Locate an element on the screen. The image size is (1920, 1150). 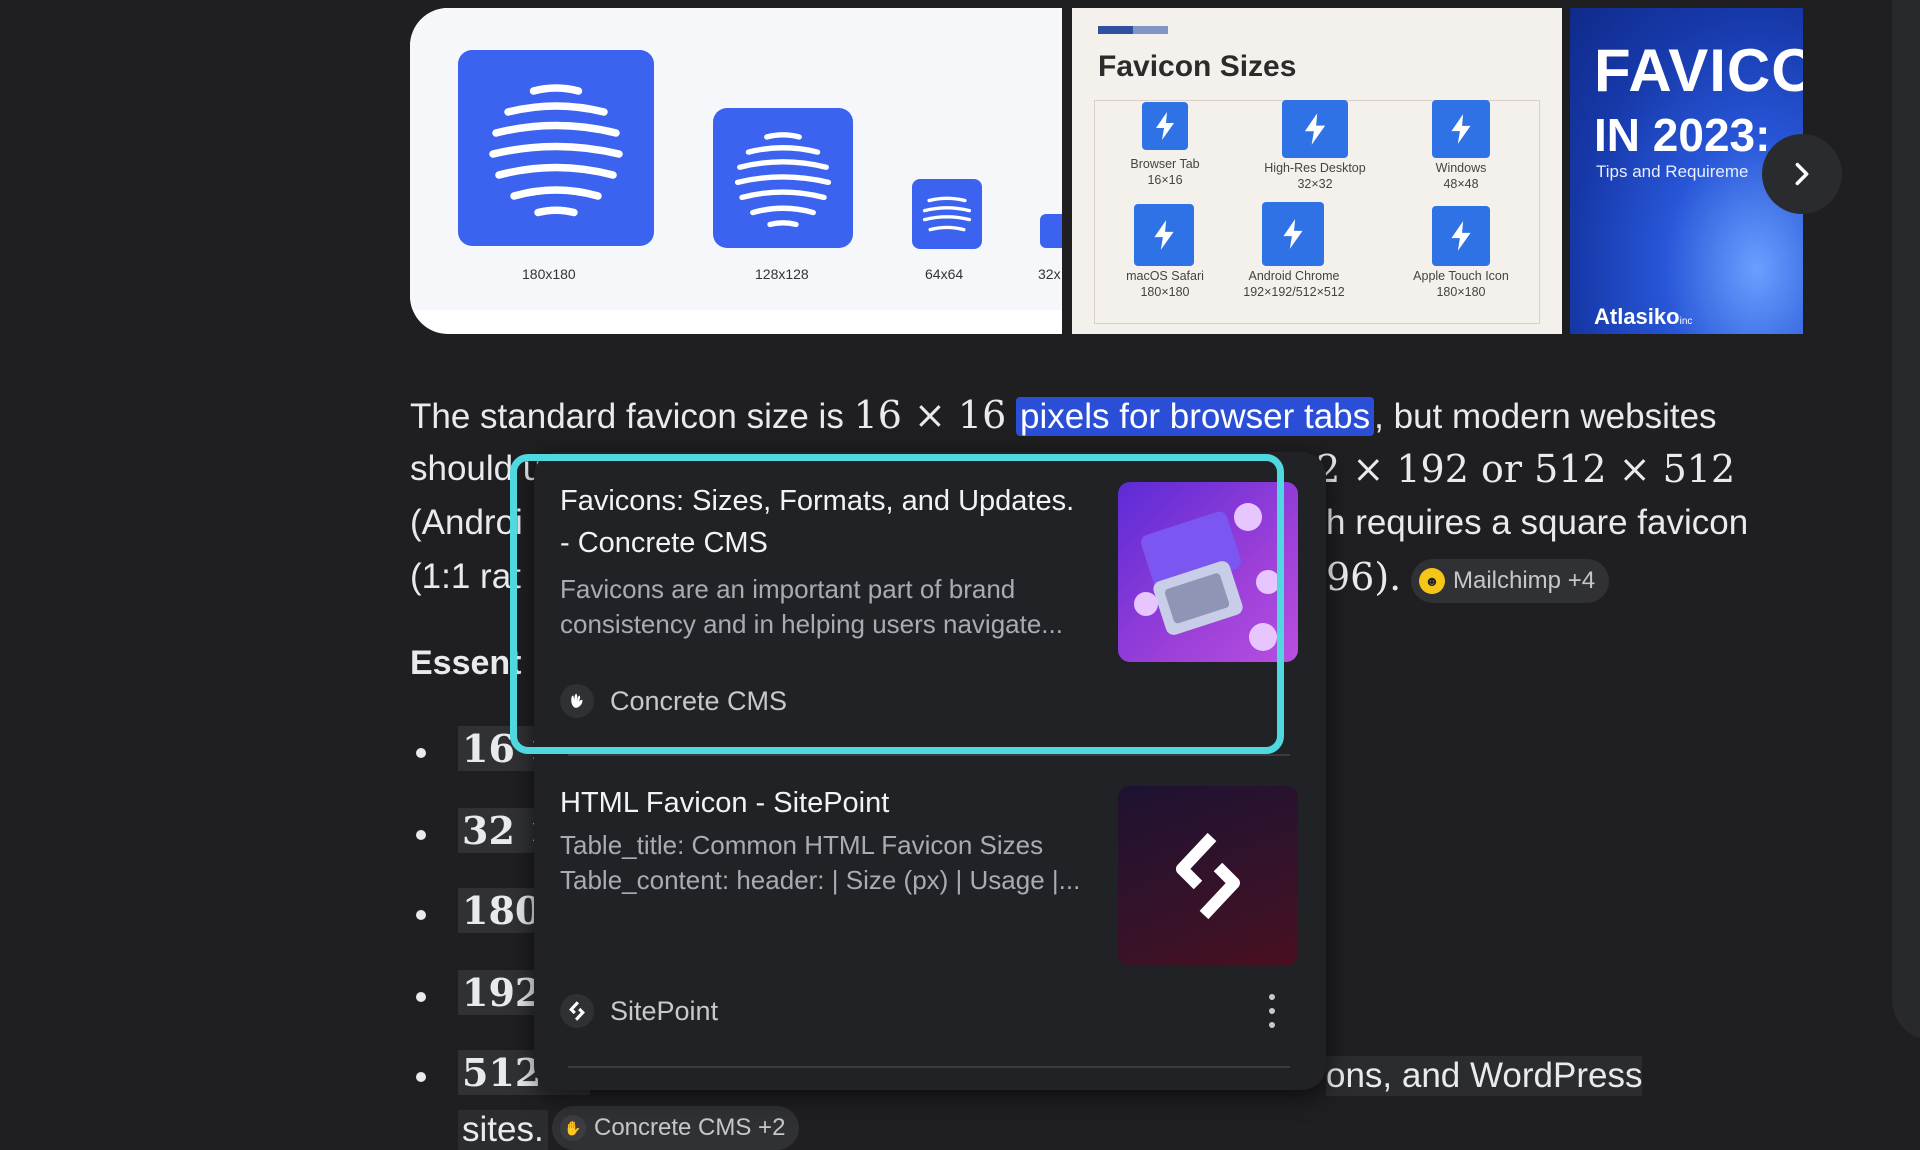
carousel-next-button is located at coordinates (1802, 174).